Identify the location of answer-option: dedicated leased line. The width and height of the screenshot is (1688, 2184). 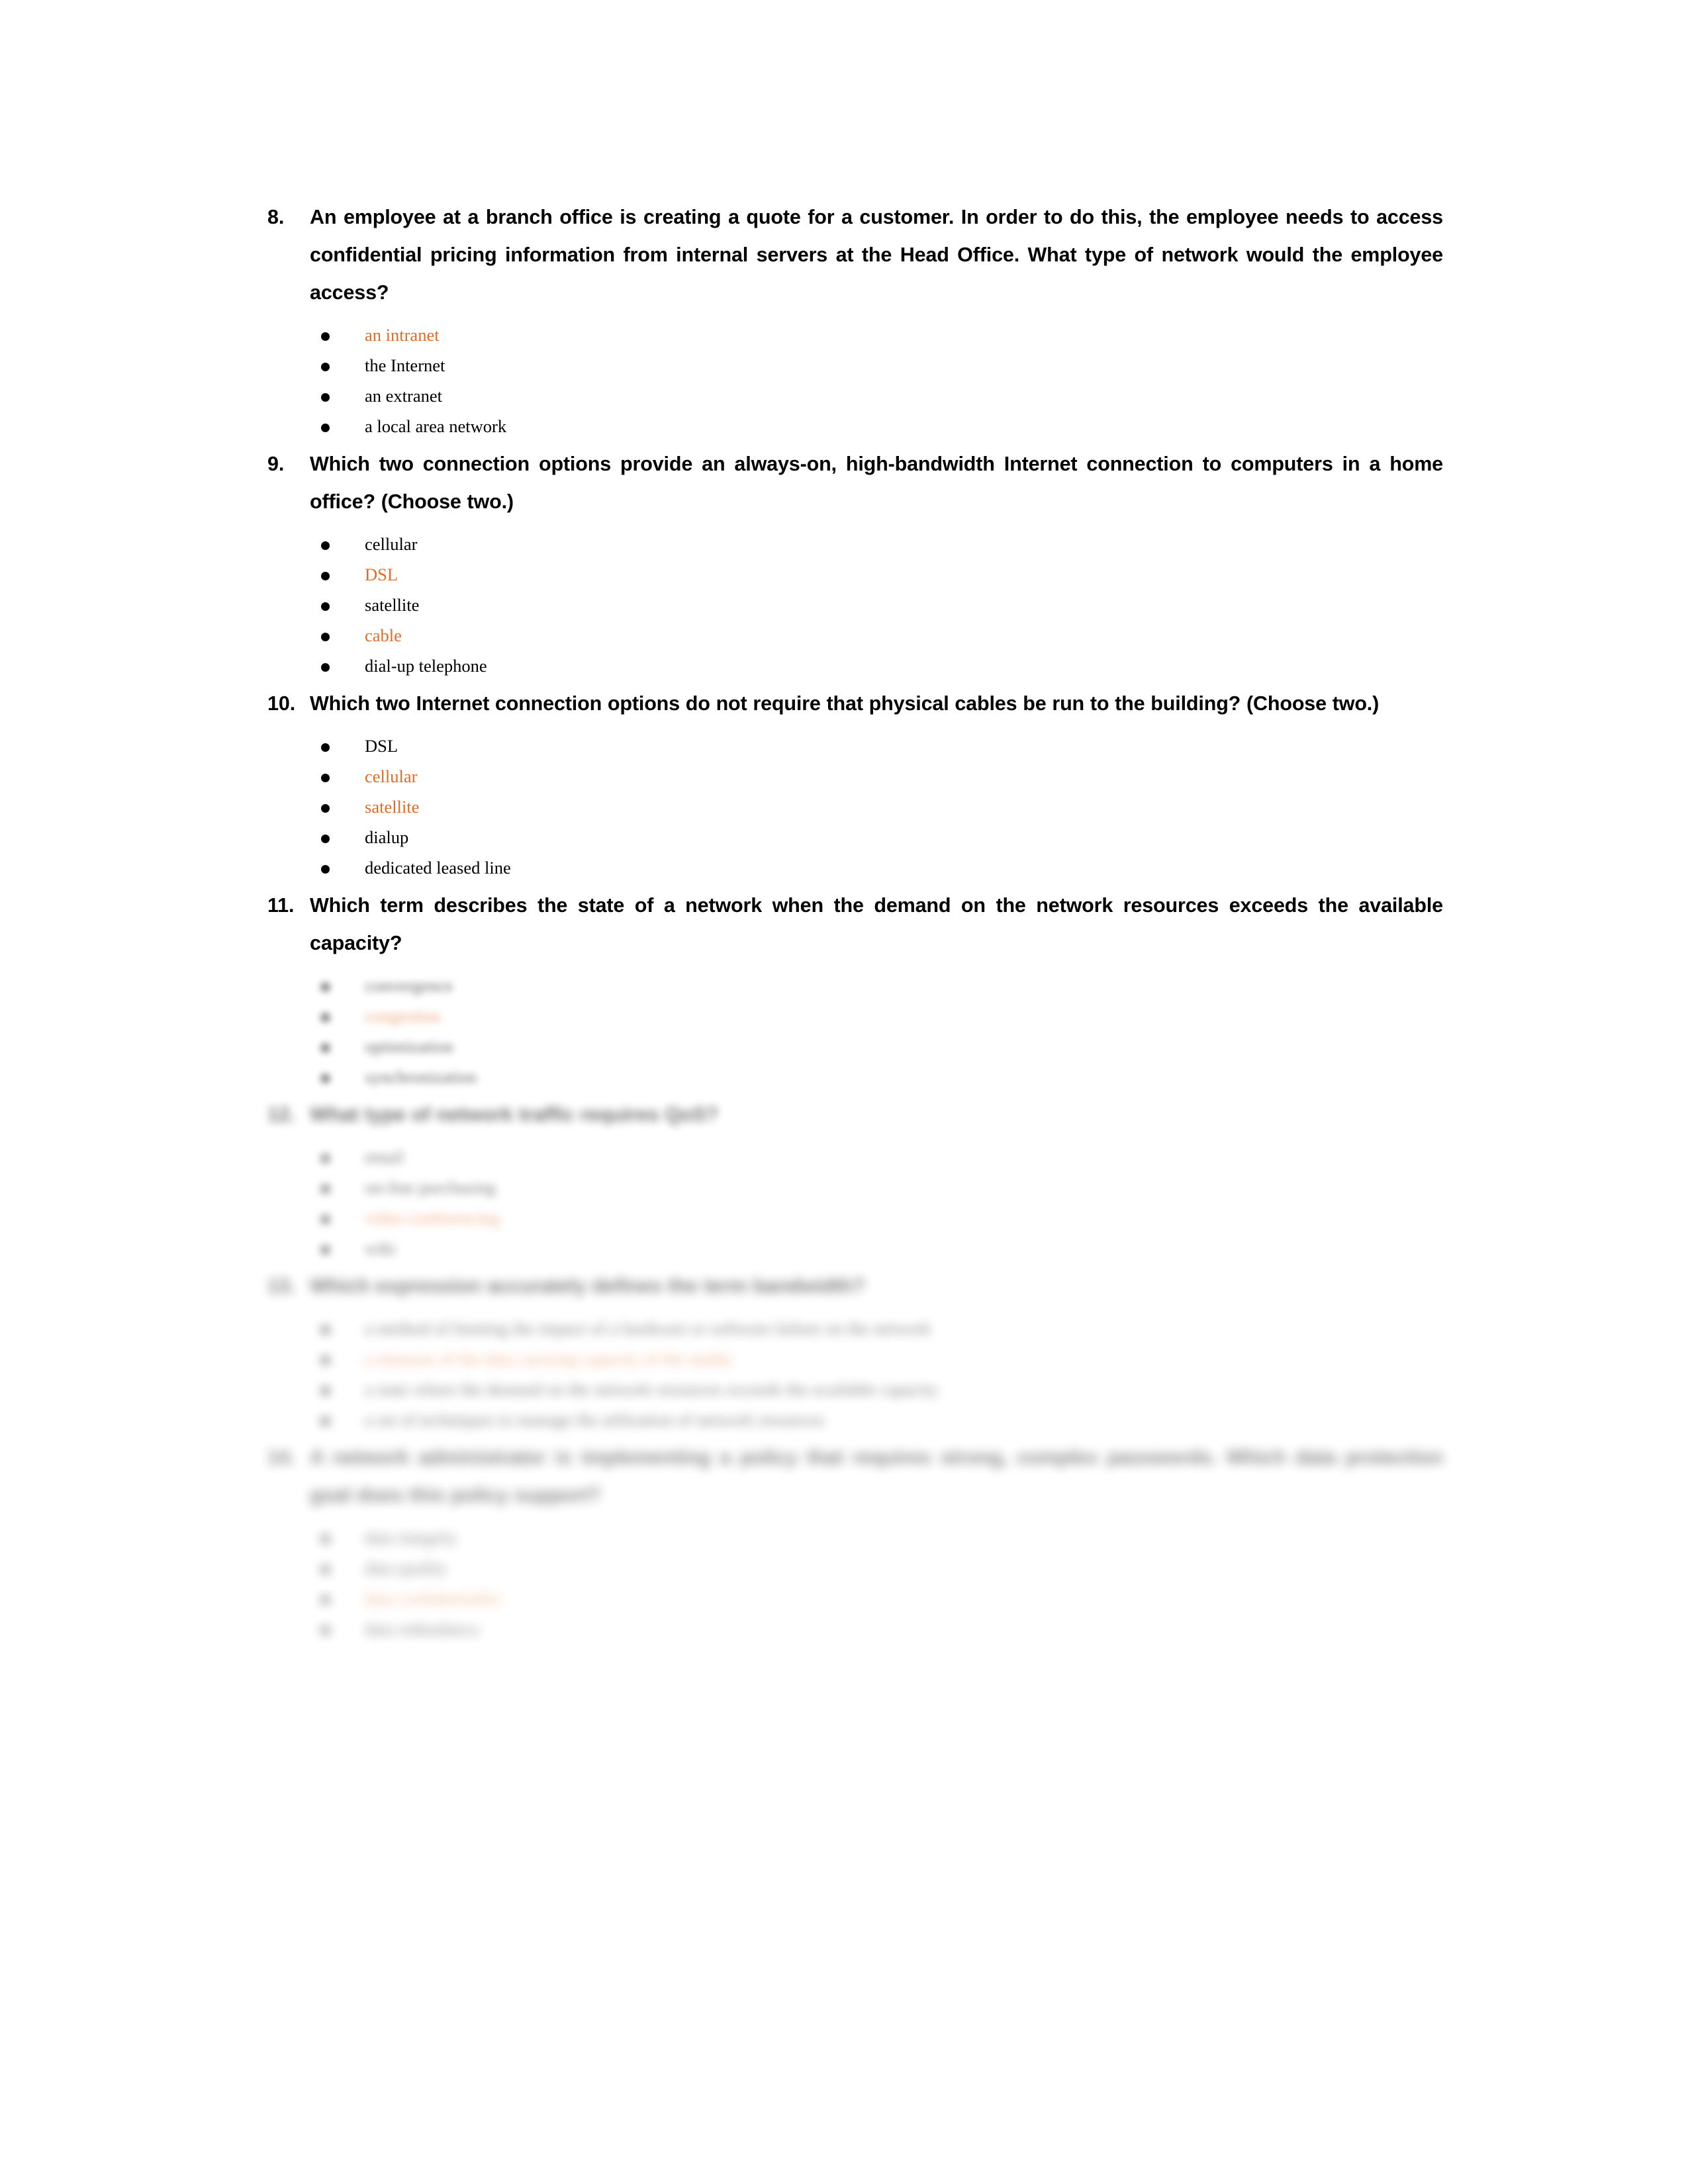
(850, 867).